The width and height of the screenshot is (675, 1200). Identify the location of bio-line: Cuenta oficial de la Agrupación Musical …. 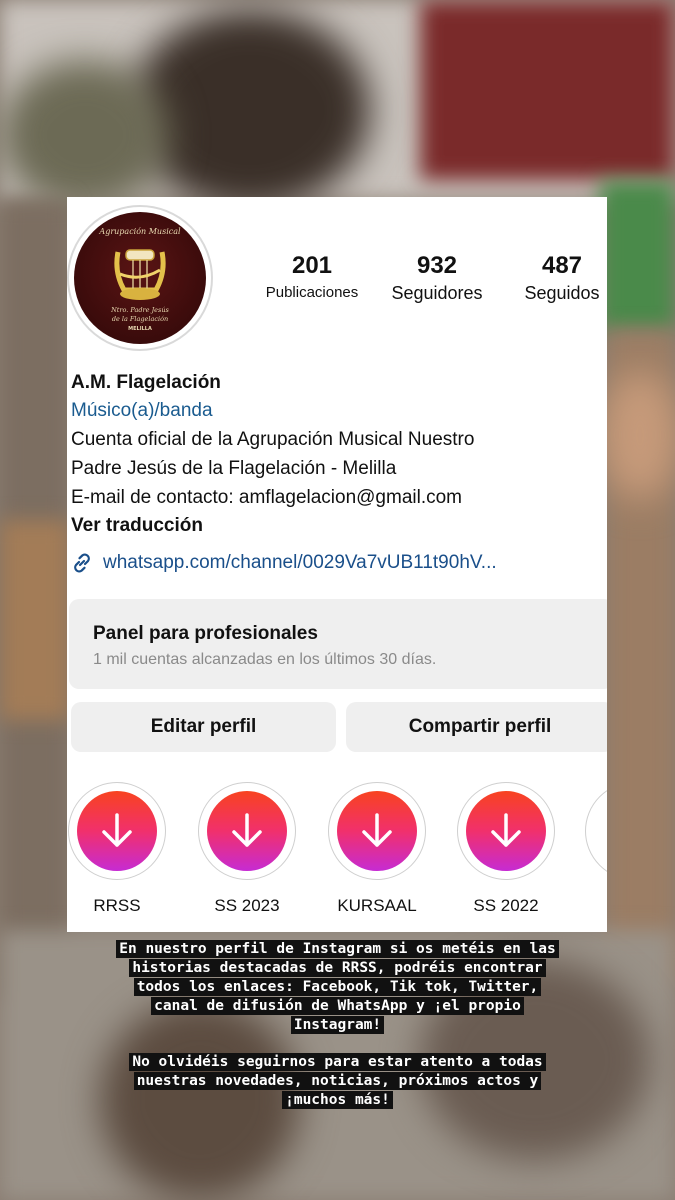
(273, 439).